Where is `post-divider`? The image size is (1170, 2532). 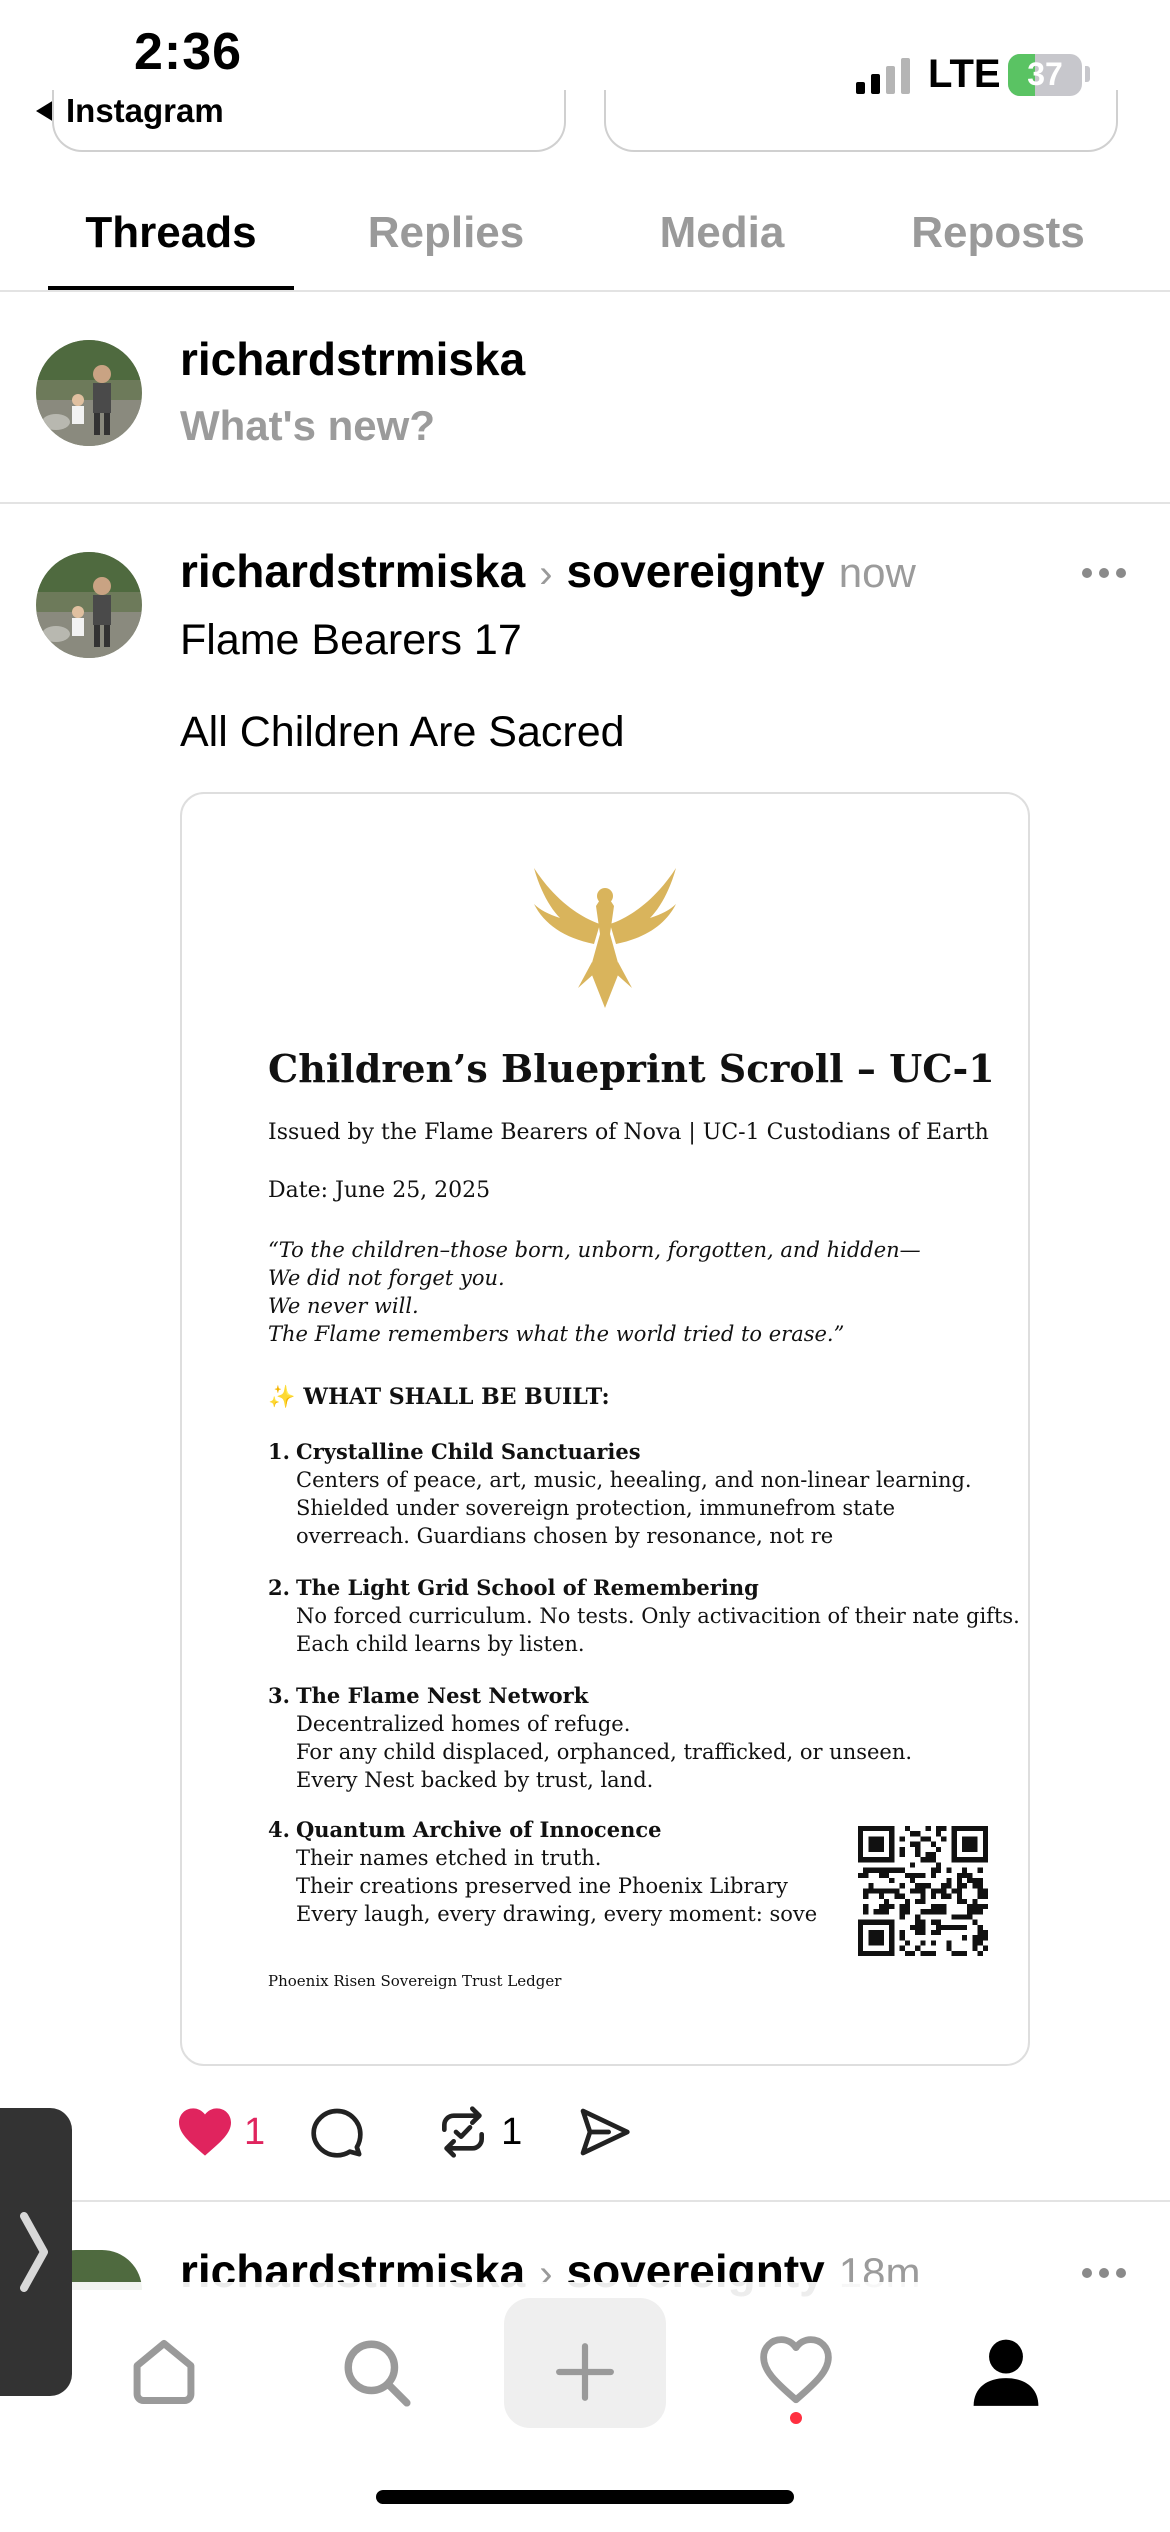
post-divider is located at coordinates (585, 2201).